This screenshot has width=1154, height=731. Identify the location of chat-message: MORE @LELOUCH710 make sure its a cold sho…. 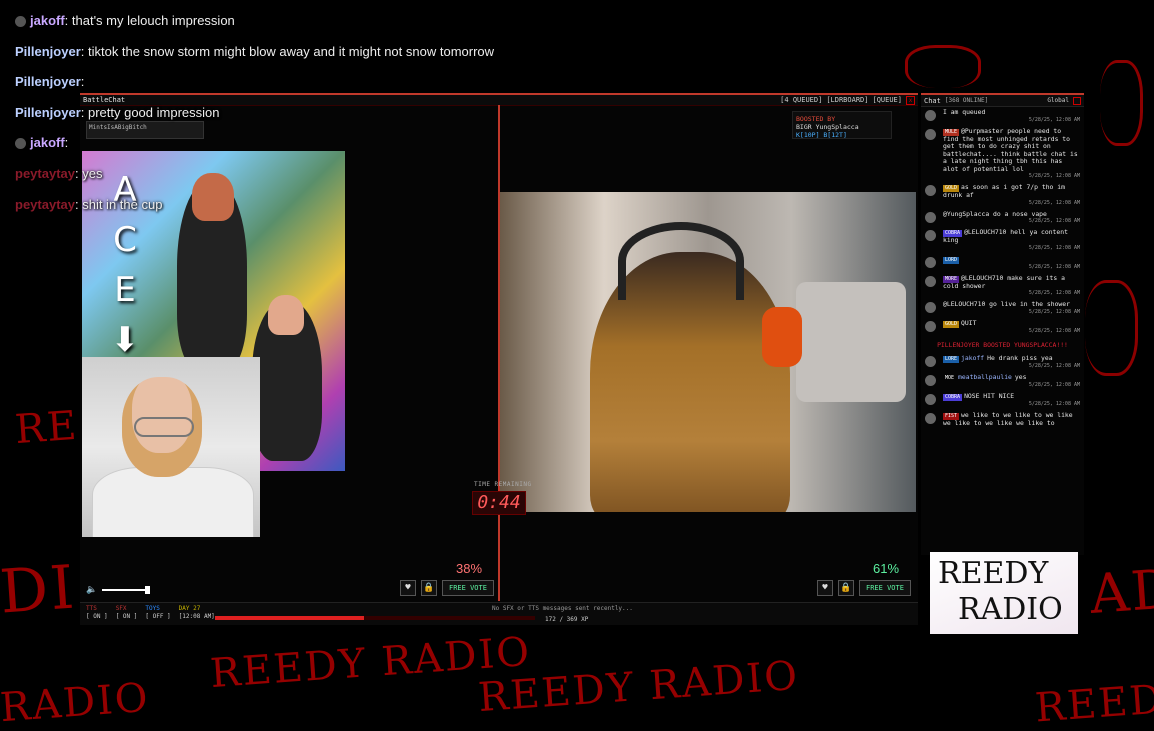
(1002, 286).